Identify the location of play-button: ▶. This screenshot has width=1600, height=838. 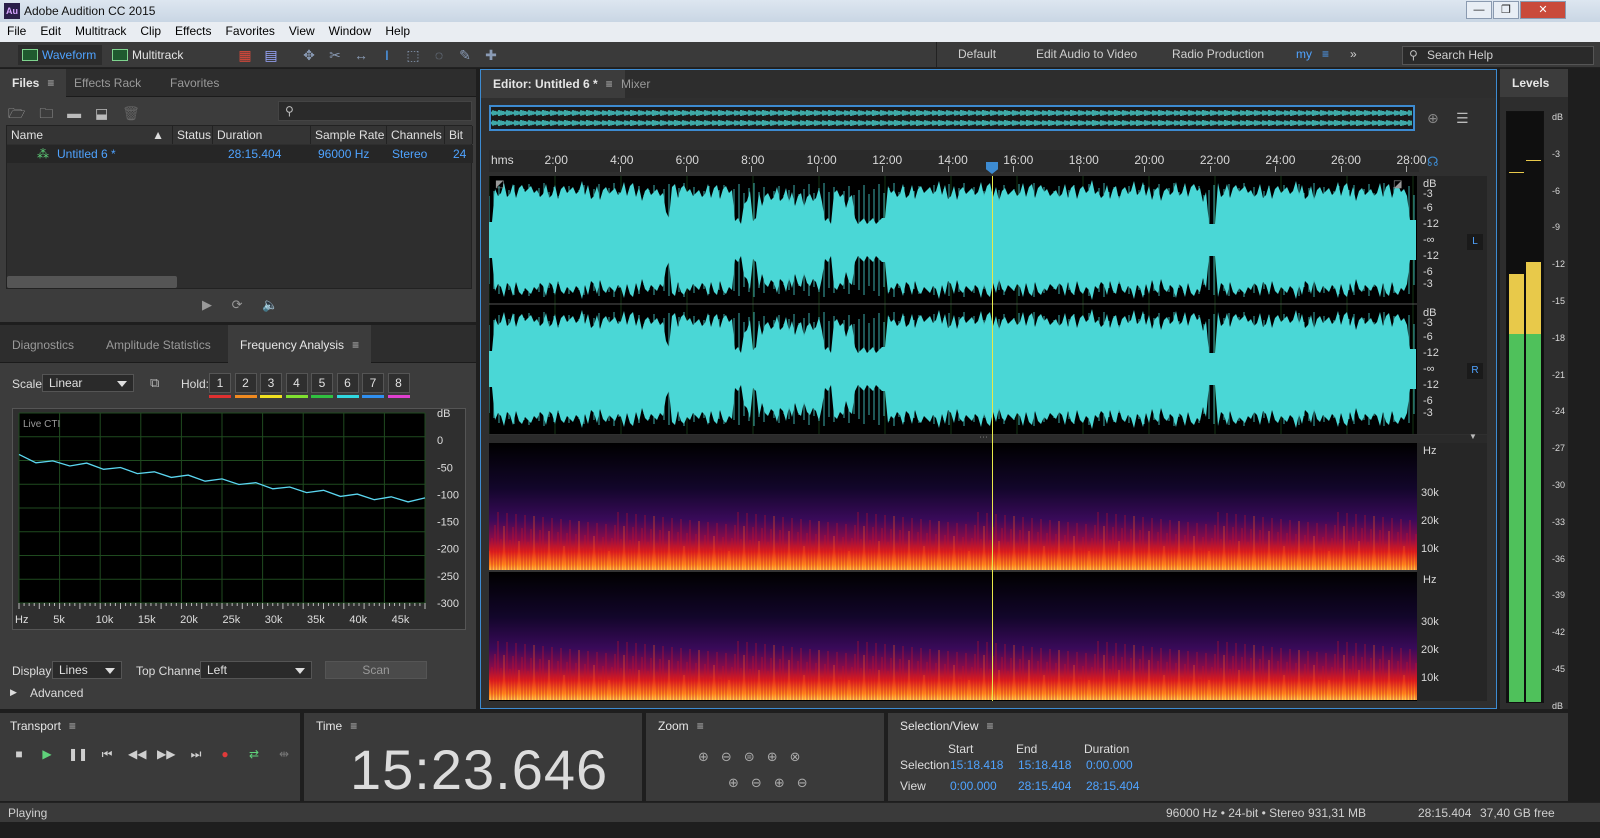
(47, 754).